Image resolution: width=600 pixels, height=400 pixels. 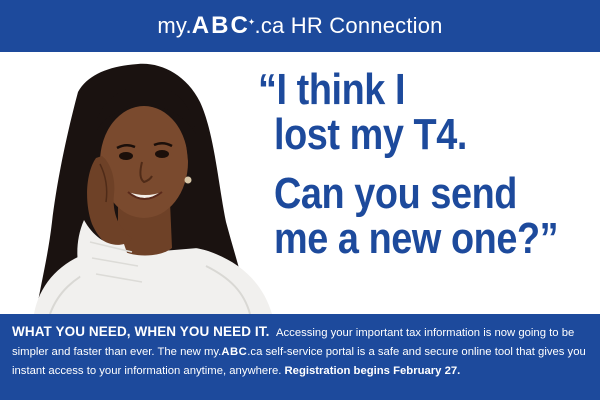 What do you see at coordinates (332, 89) in the screenshot?
I see `quote-line-1: “I think I` at bounding box center [332, 89].